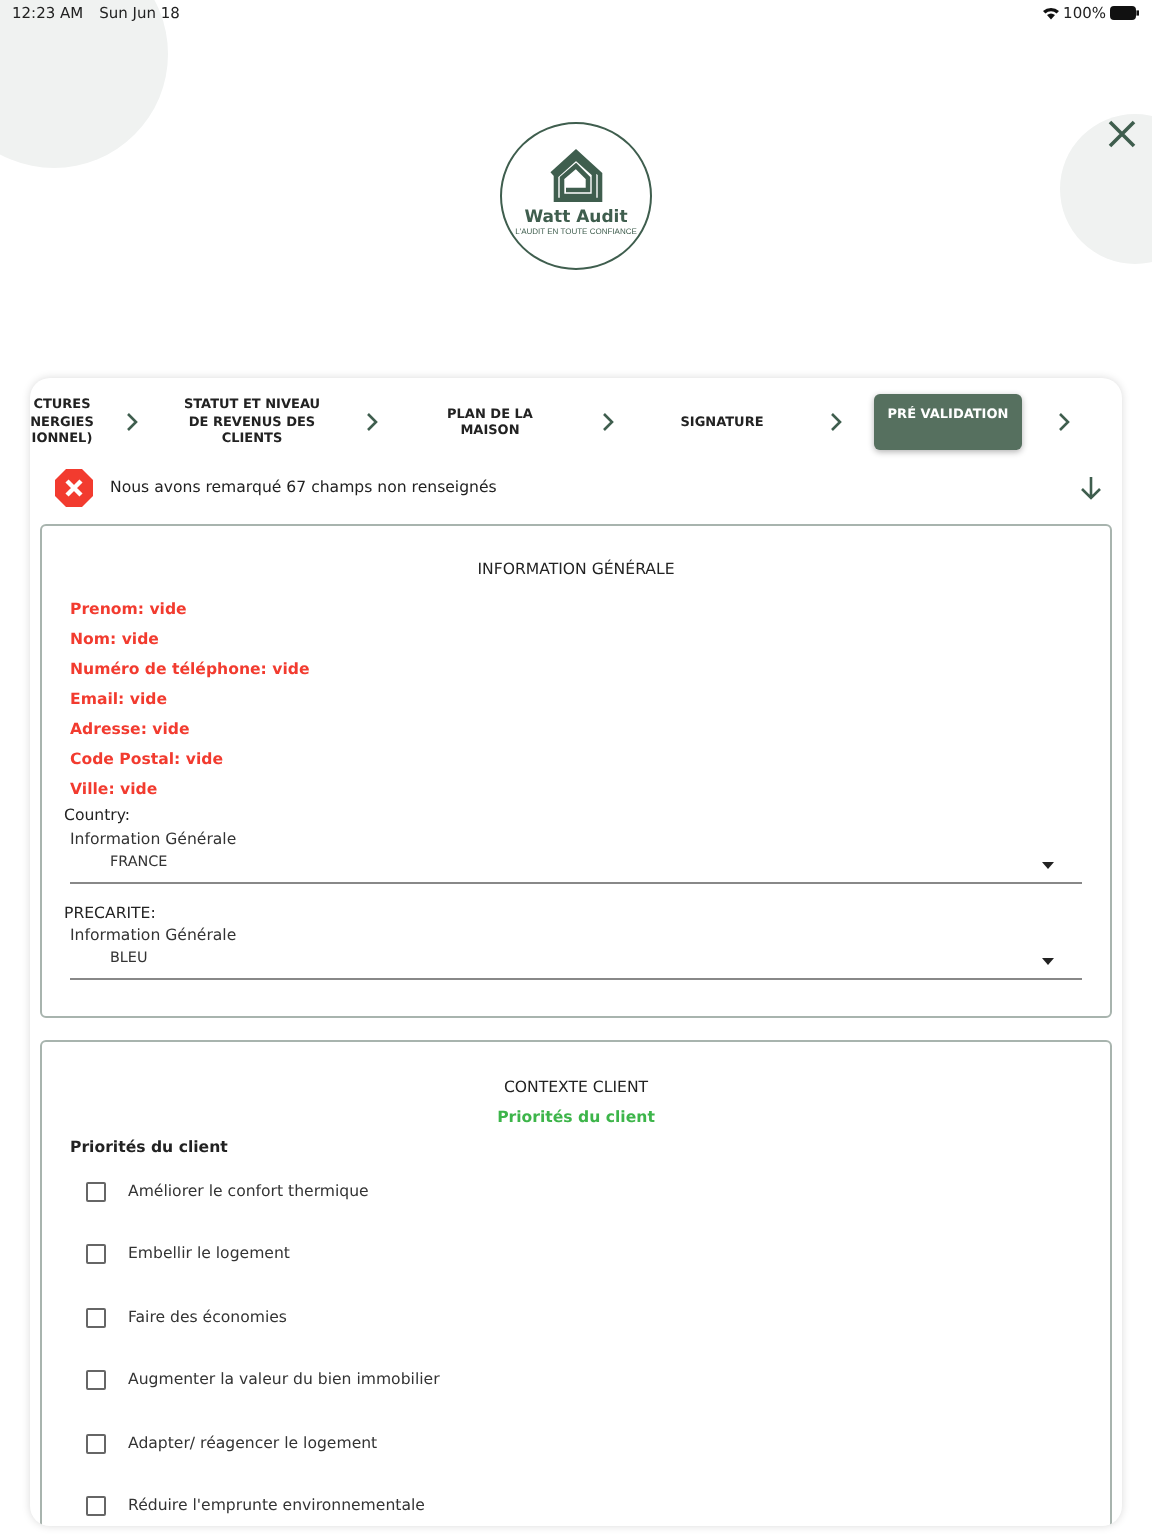 This screenshot has height=1536, width=1152. I want to click on logo-title: Watt Audit, so click(576, 219).